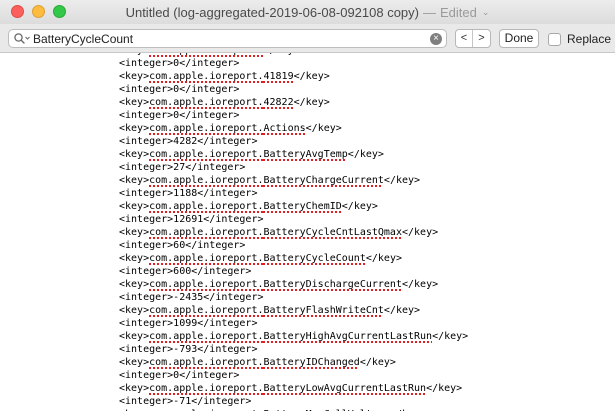 The height and width of the screenshot is (411, 615). What do you see at coordinates (293, 167) in the screenshot?
I see `text-line: <integer>27</integer>` at bounding box center [293, 167].